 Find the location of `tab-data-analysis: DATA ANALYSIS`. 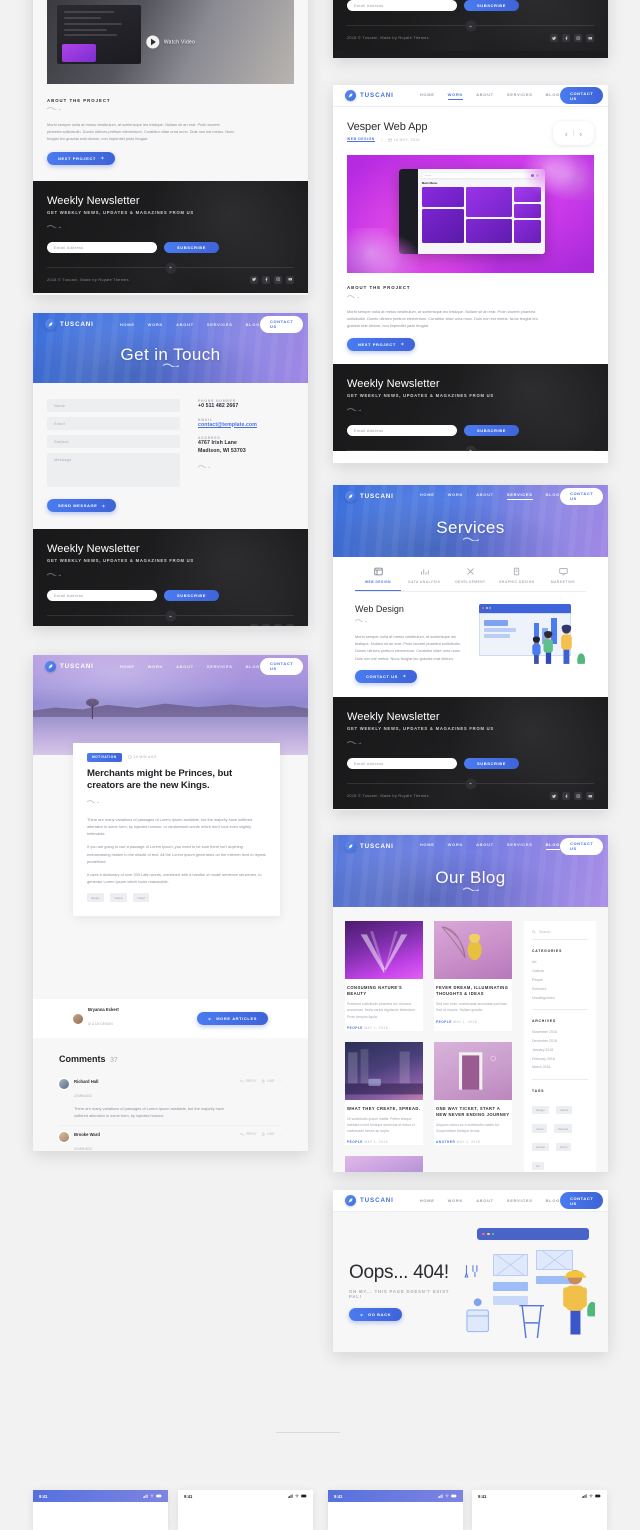

tab-data-analysis: DATA ANALYSIS is located at coordinates (424, 579).